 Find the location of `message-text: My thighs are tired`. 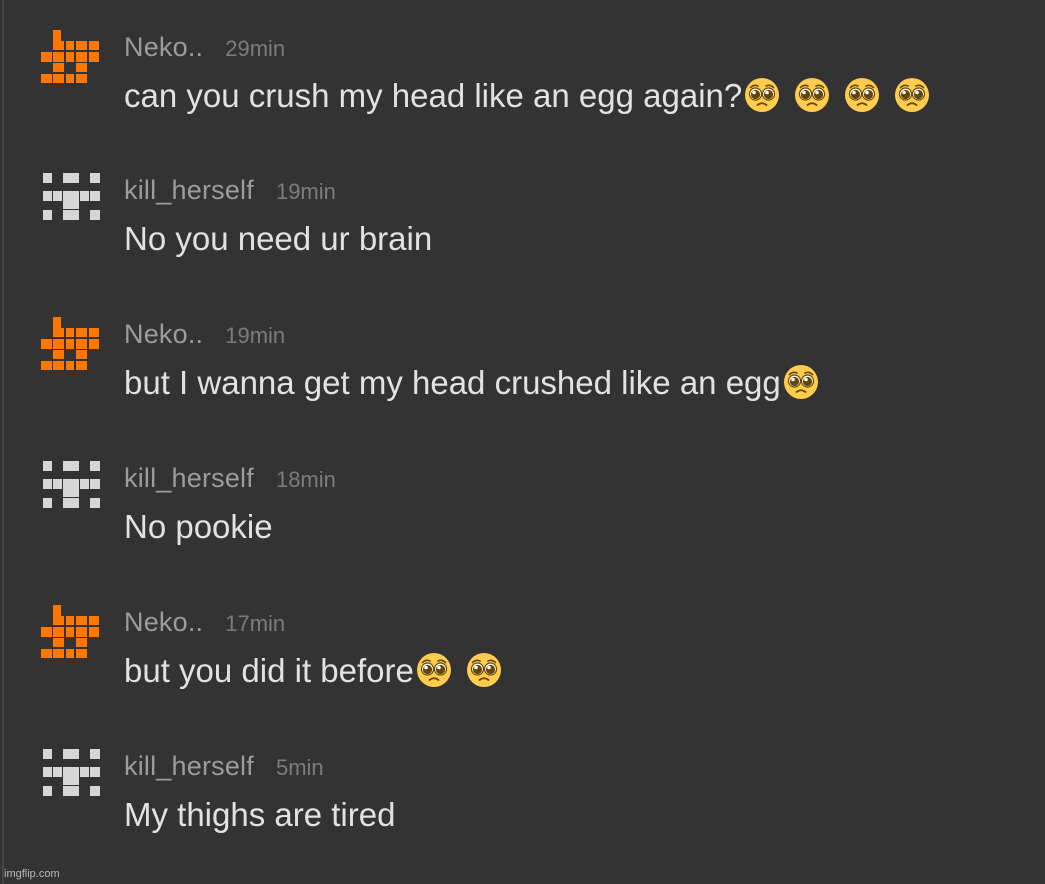

message-text: My thighs are tired is located at coordinates (259, 815).